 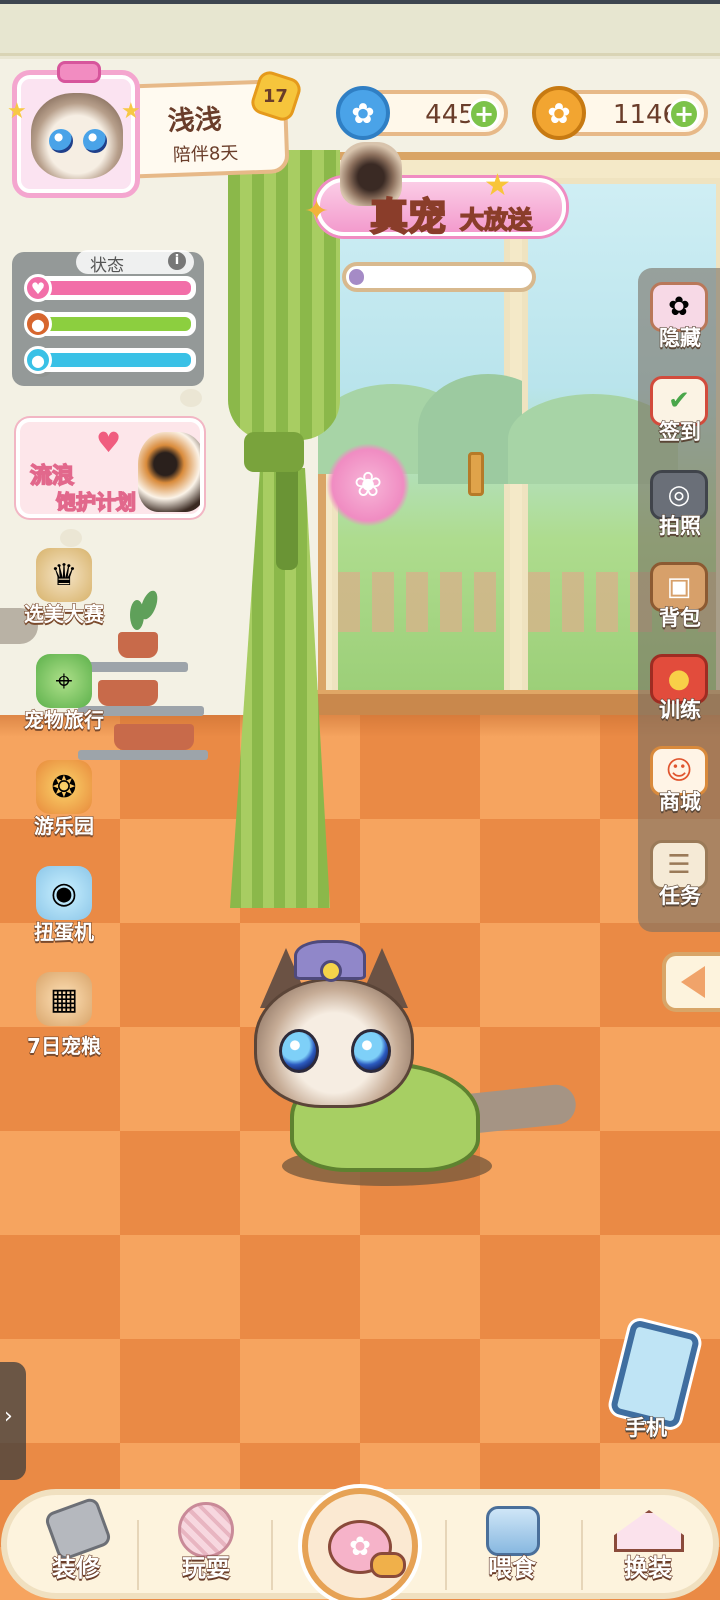 What do you see at coordinates (38, 360) in the screenshot?
I see `water-drop-icon: ●` at bounding box center [38, 360].